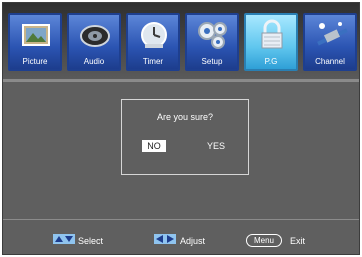 The height and width of the screenshot is (257, 362). Describe the element at coordinates (94, 61) in the screenshot. I see `tab-label: Audio` at that location.